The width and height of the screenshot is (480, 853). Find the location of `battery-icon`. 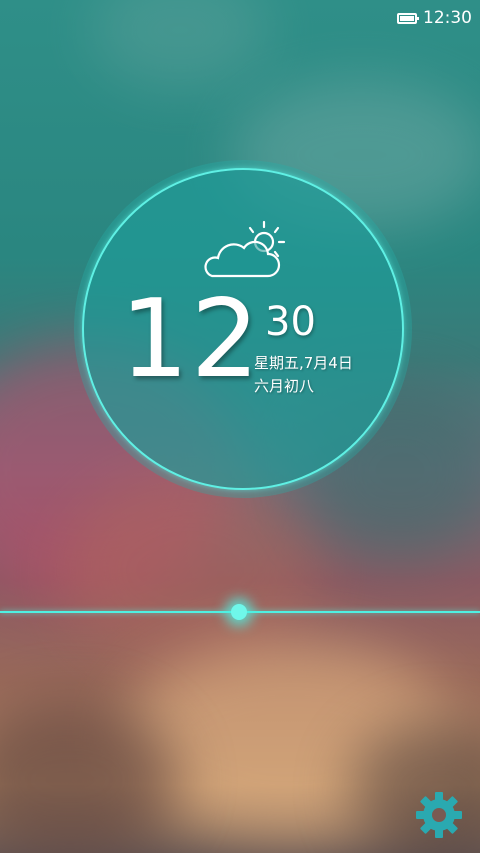

battery-icon is located at coordinates (408, 18).